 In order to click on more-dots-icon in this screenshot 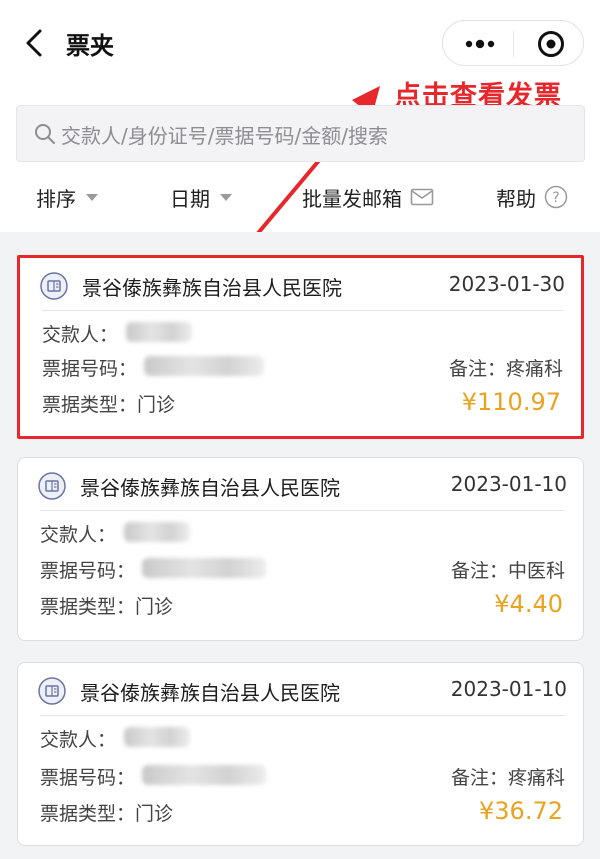, I will do `click(480, 44)`.